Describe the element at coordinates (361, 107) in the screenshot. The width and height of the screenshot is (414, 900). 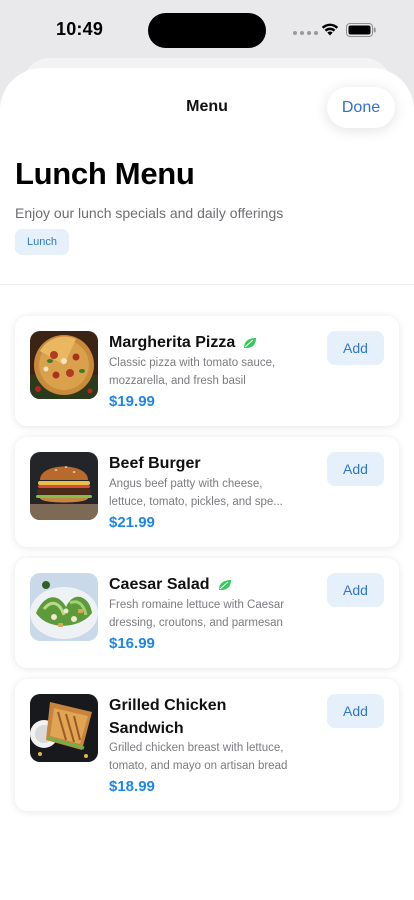
I see `done-button: Done` at that location.